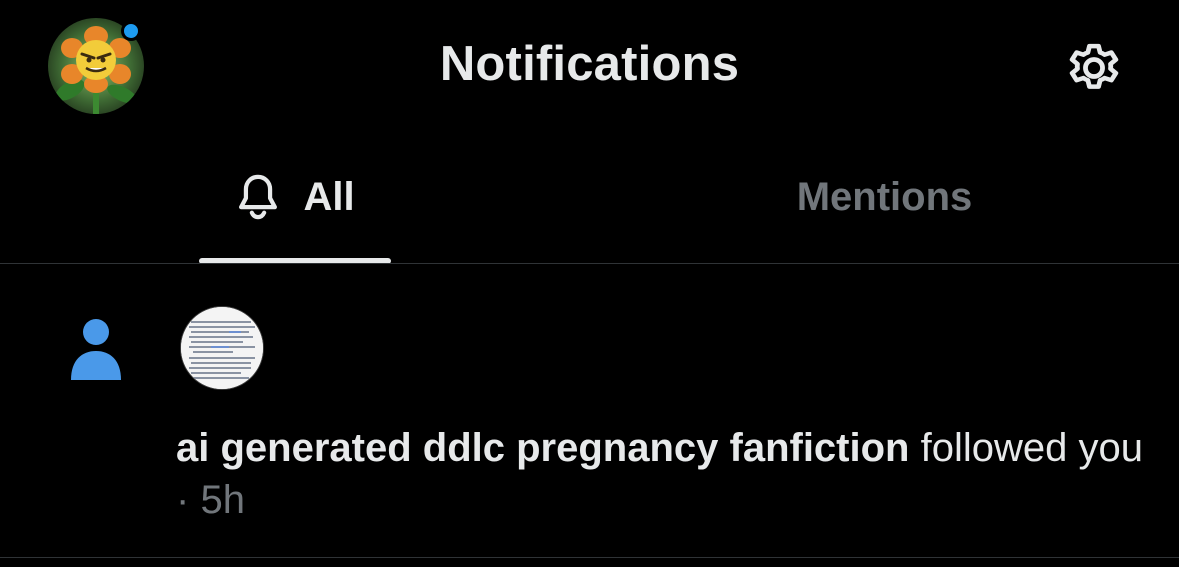  I want to click on notification-action: followed you, so click(1031, 448).